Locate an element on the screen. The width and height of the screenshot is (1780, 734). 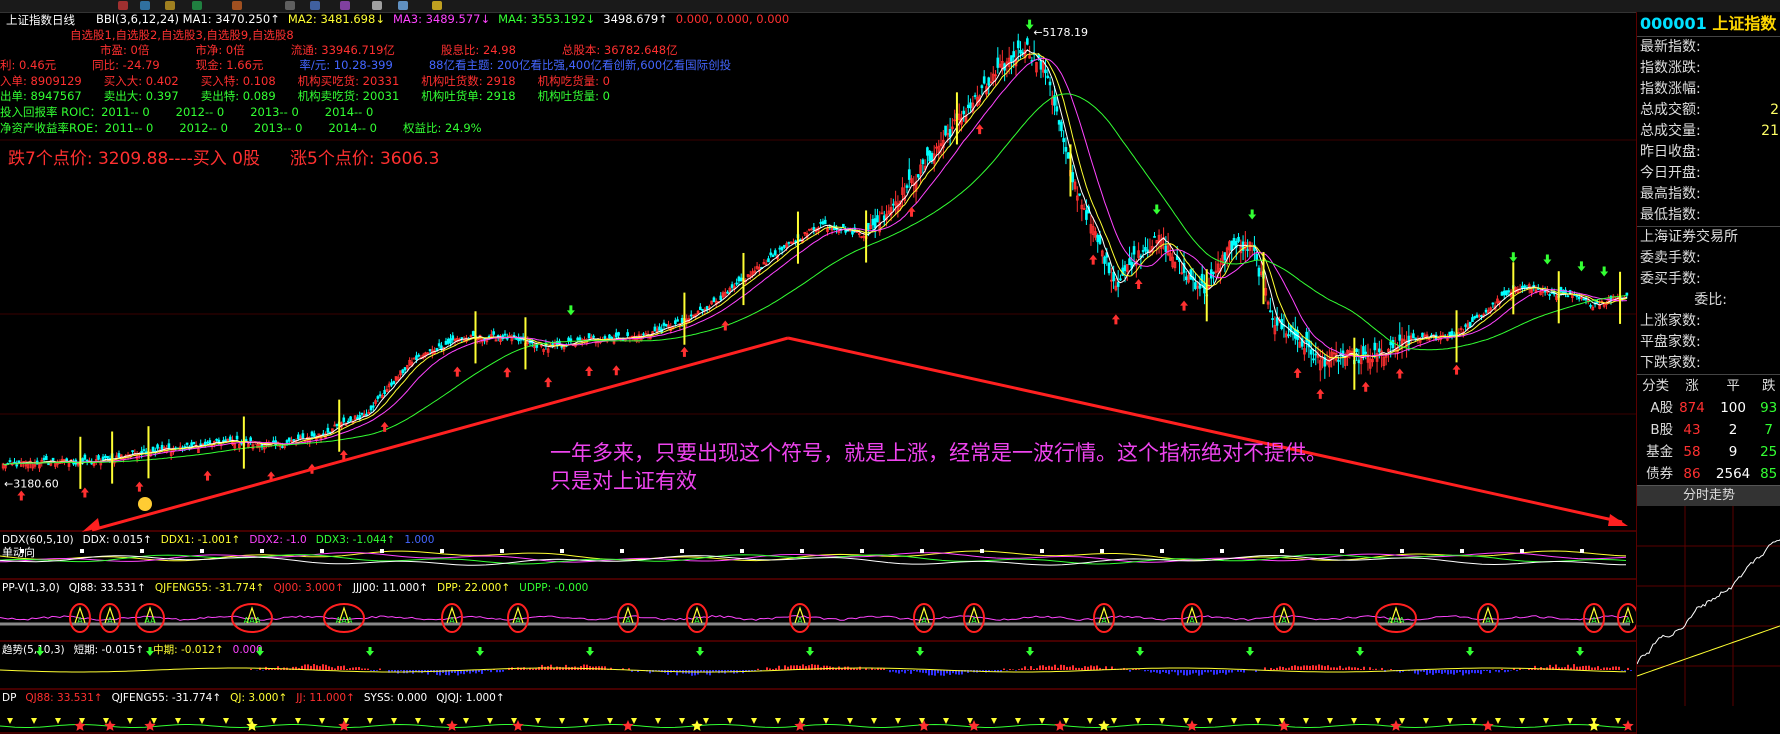
exchange-label: 上海证券交易所 is located at coordinates (1708, 237).